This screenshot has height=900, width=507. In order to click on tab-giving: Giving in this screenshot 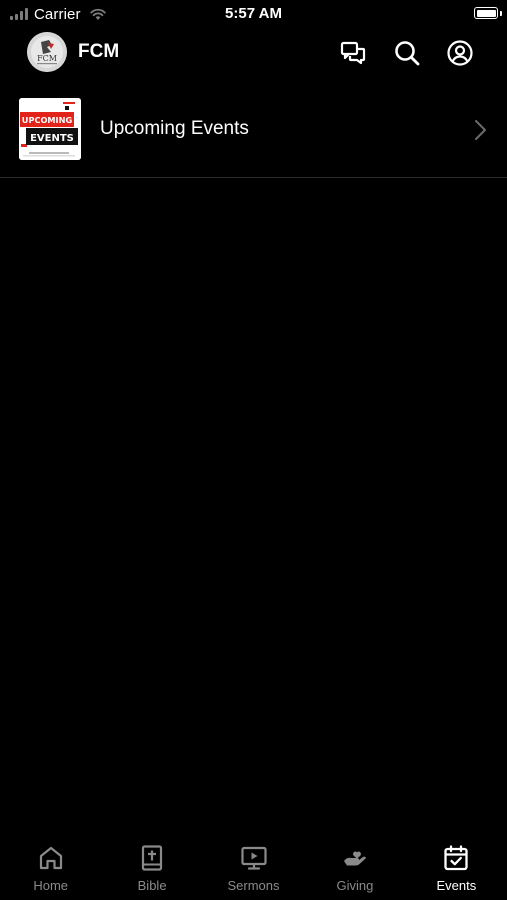, I will do `click(354, 869)`.